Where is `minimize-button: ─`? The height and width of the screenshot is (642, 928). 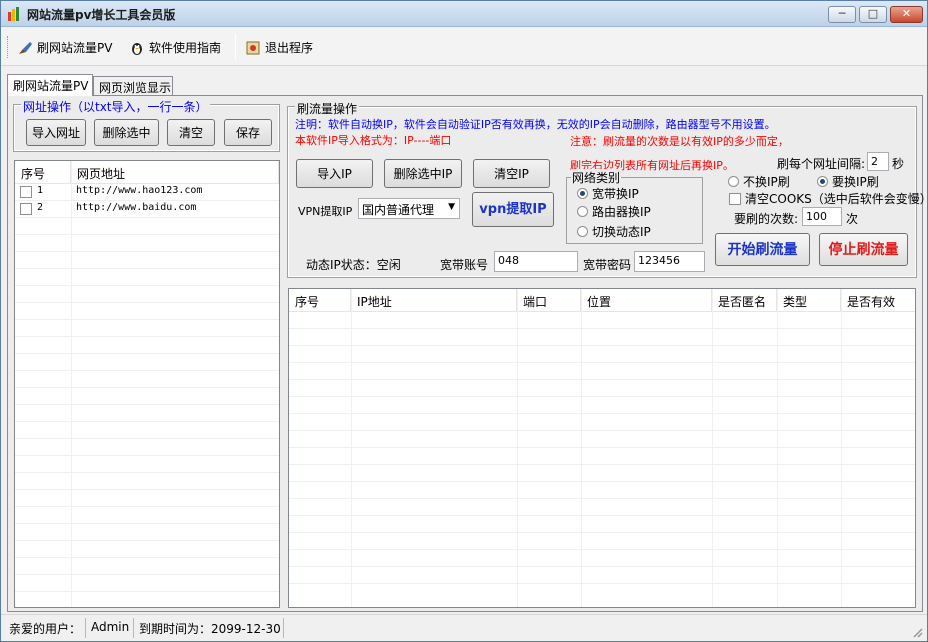
minimize-button: ─ is located at coordinates (842, 14).